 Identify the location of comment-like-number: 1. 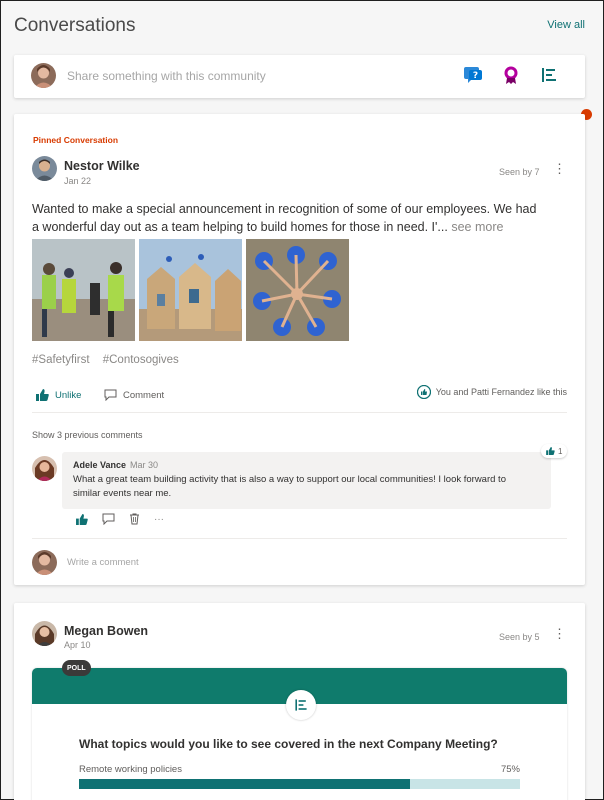
(560, 451).